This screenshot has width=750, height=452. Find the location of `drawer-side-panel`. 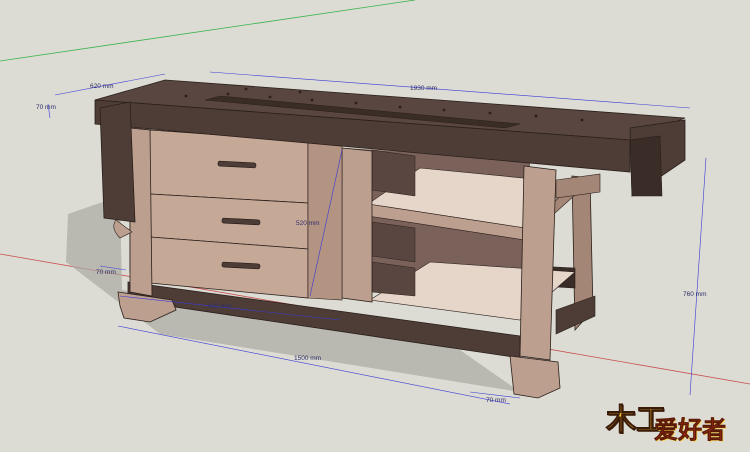

drawer-side-panel is located at coordinates (325, 220).